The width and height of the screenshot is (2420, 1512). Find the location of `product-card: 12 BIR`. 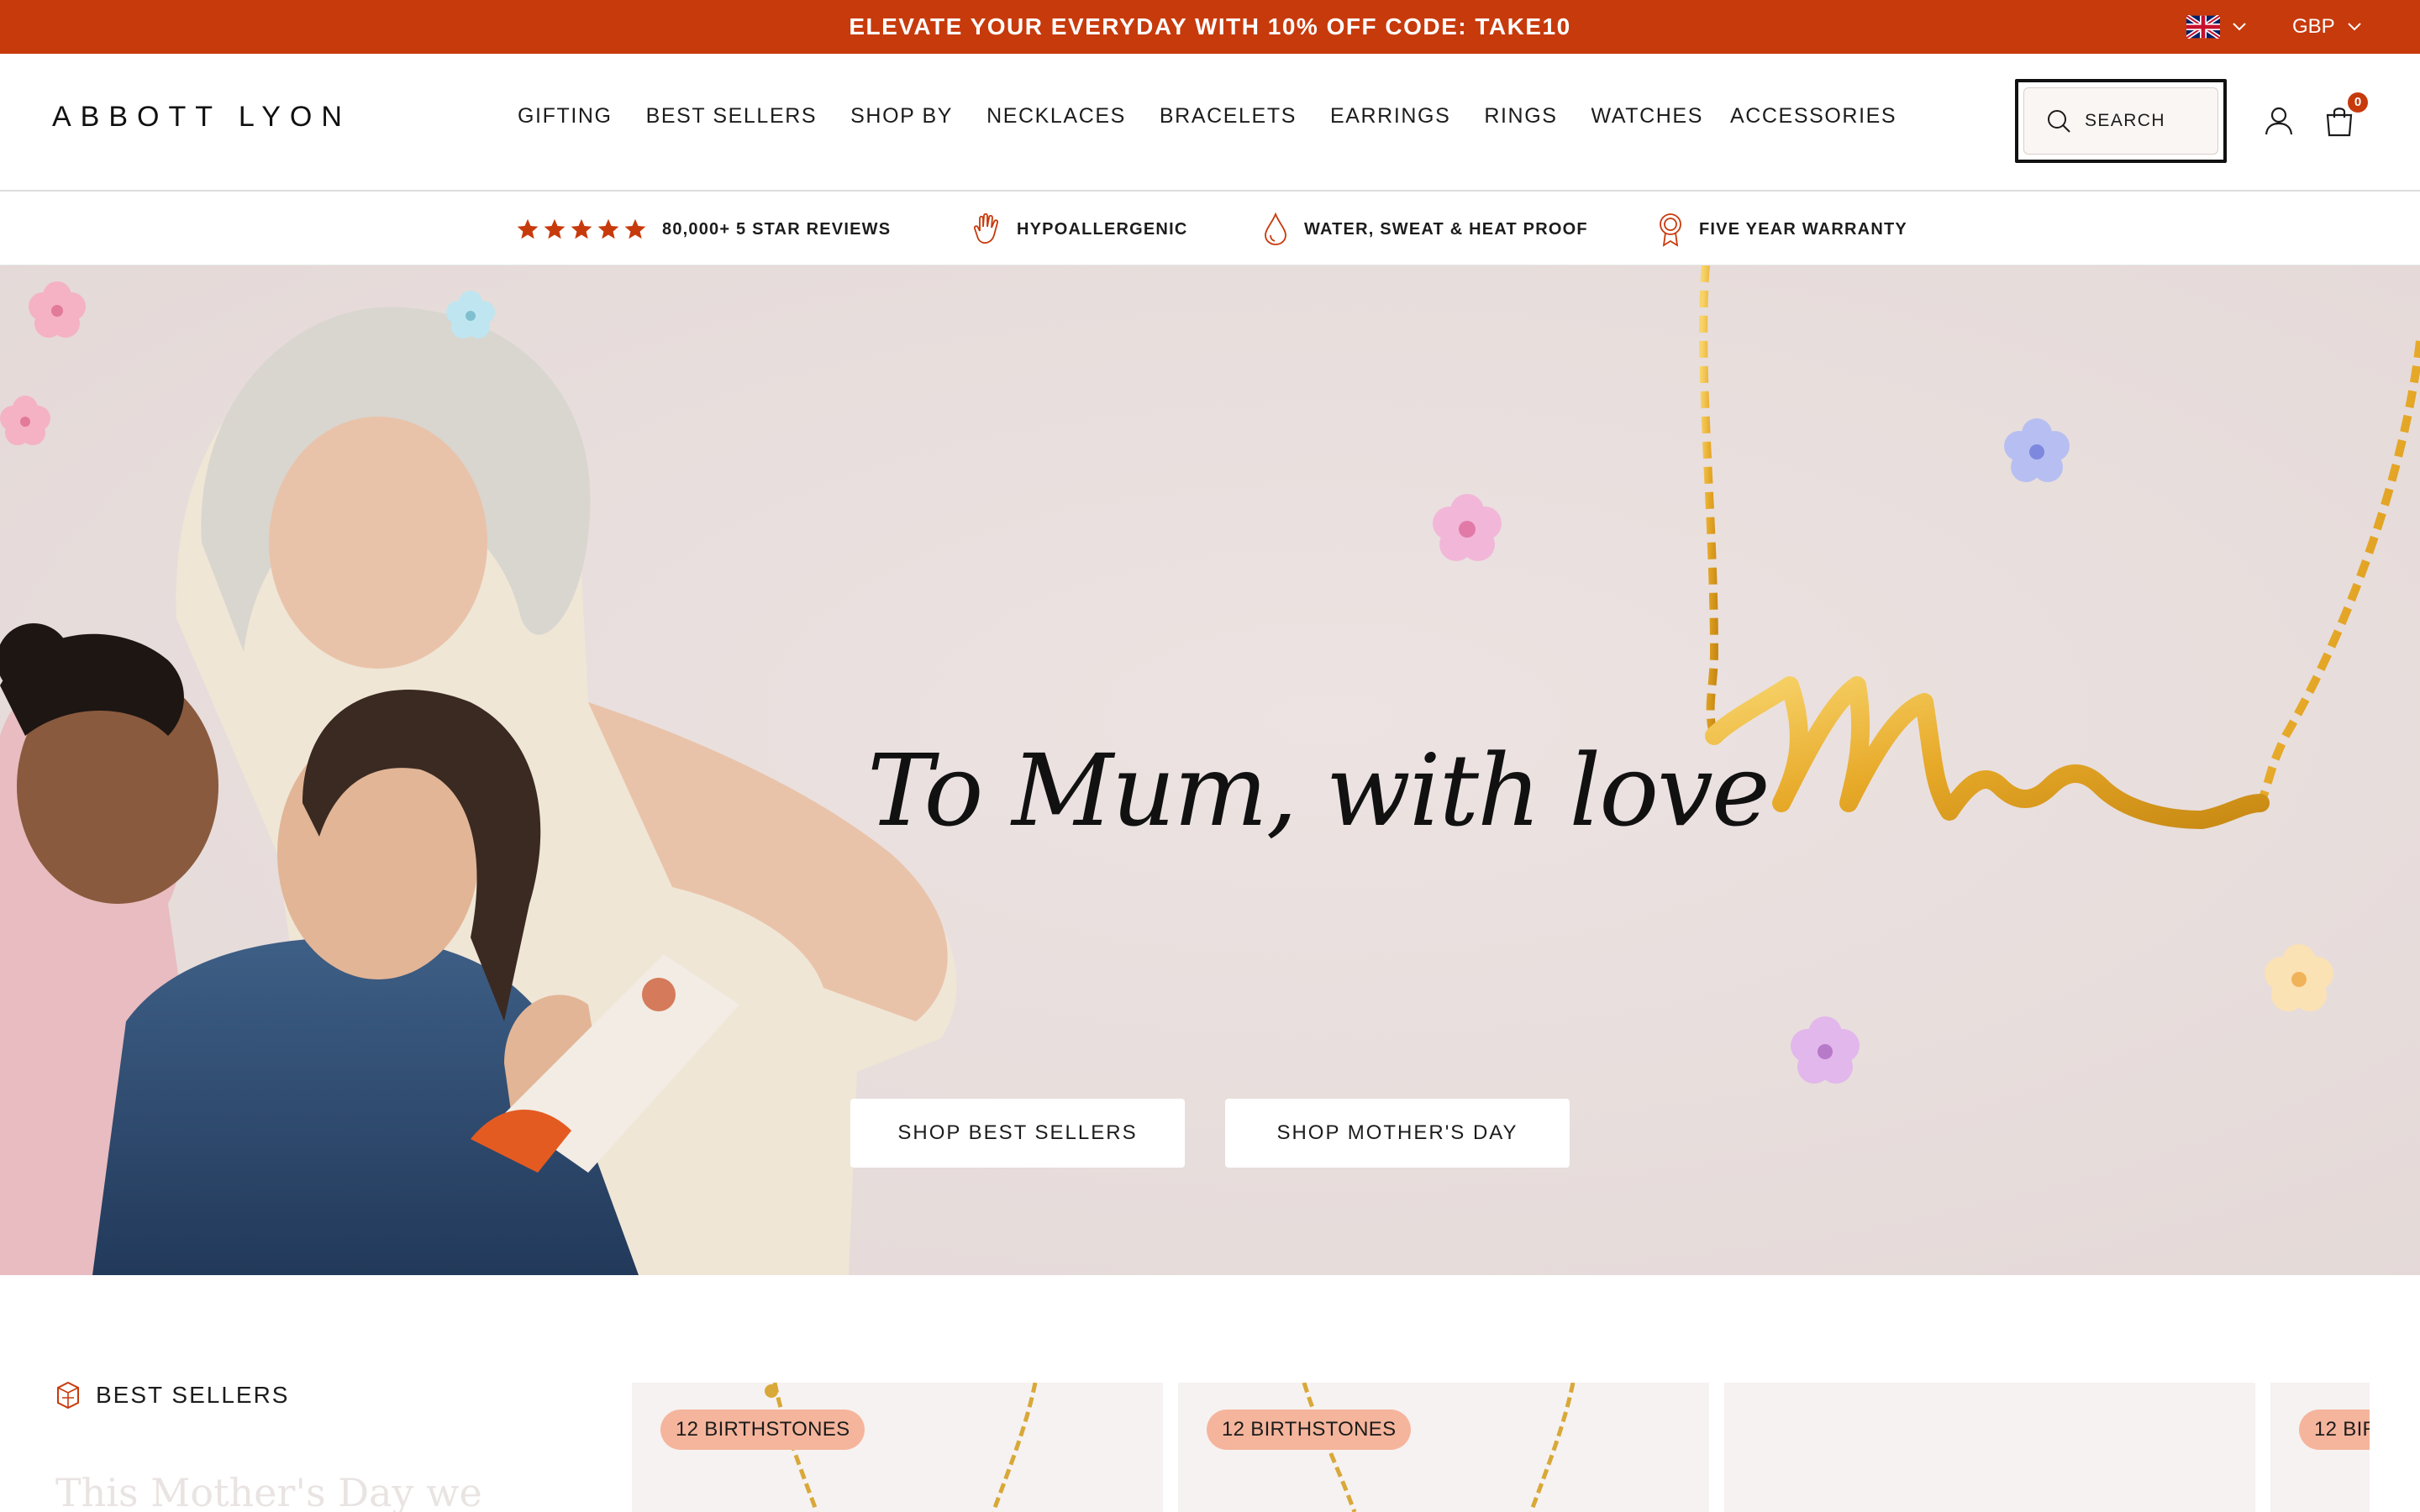

product-card: 12 BIR is located at coordinates (2320, 1447).